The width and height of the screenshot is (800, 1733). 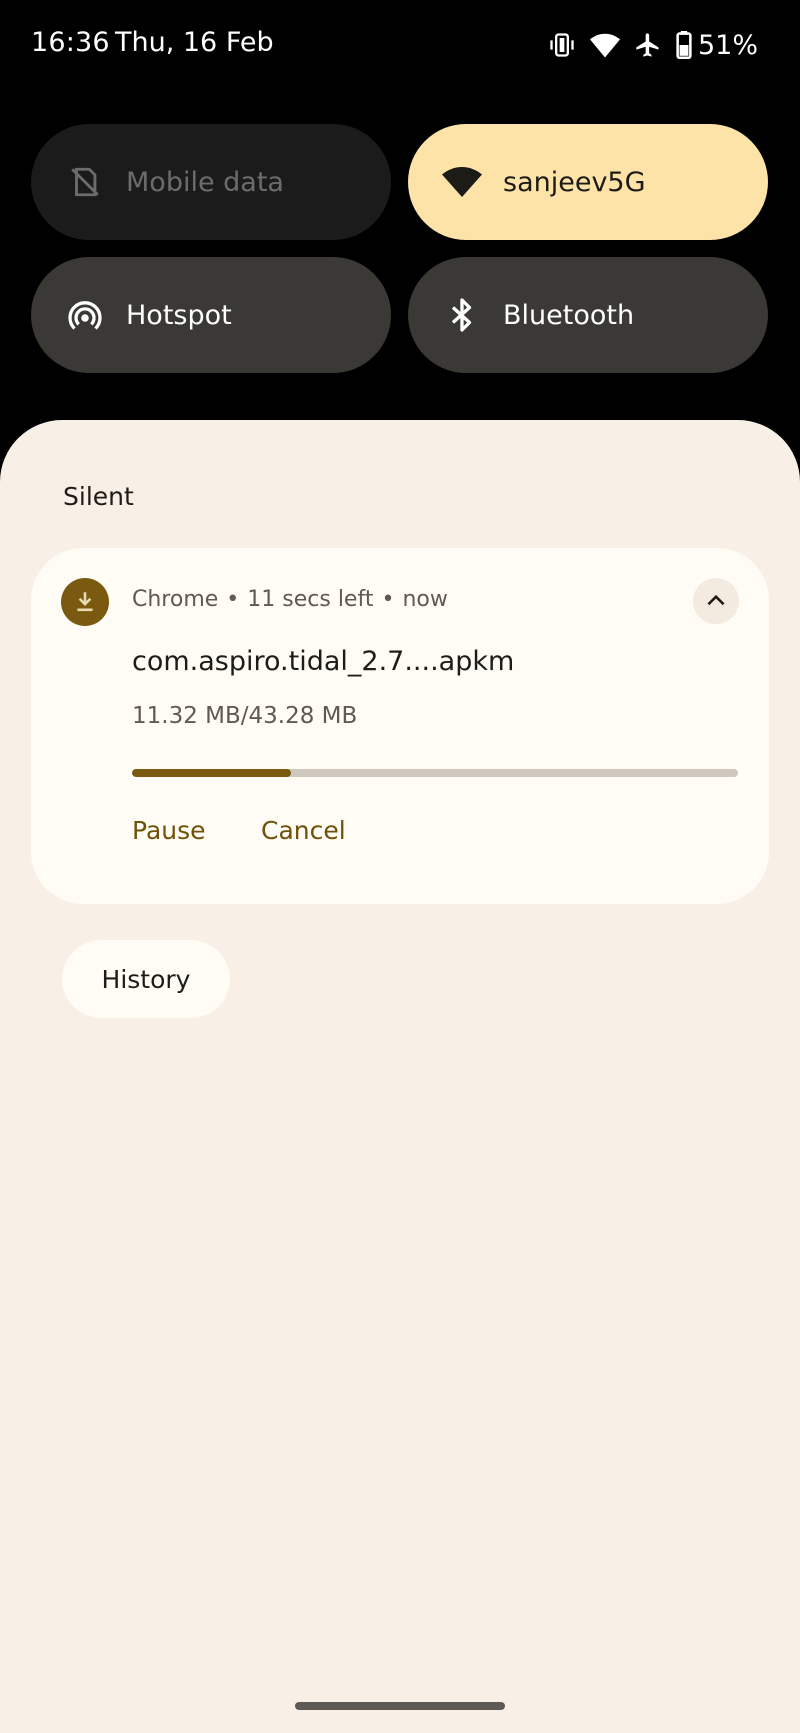 What do you see at coordinates (562, 45) in the screenshot?
I see `vibrate-icon` at bounding box center [562, 45].